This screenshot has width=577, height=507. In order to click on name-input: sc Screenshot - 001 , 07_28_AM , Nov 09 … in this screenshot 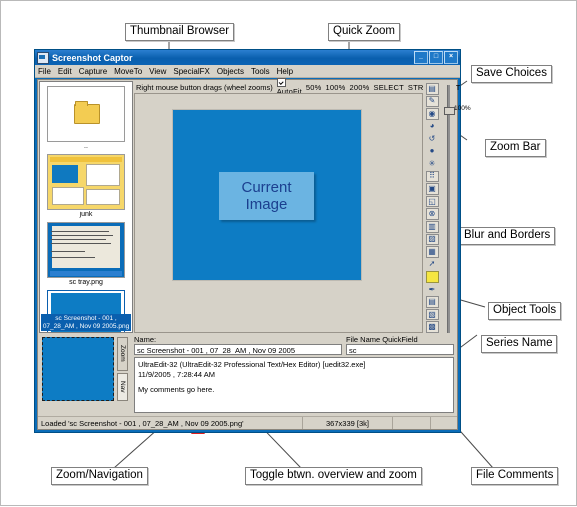, I will do `click(238, 349)`.